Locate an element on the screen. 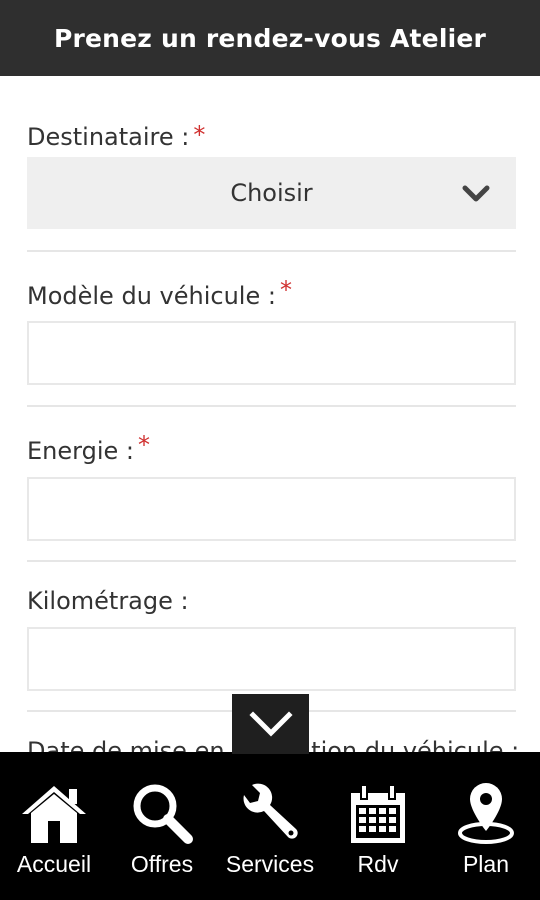 This screenshot has height=900, width=540. nav-label-plan: Plan is located at coordinates (486, 864).